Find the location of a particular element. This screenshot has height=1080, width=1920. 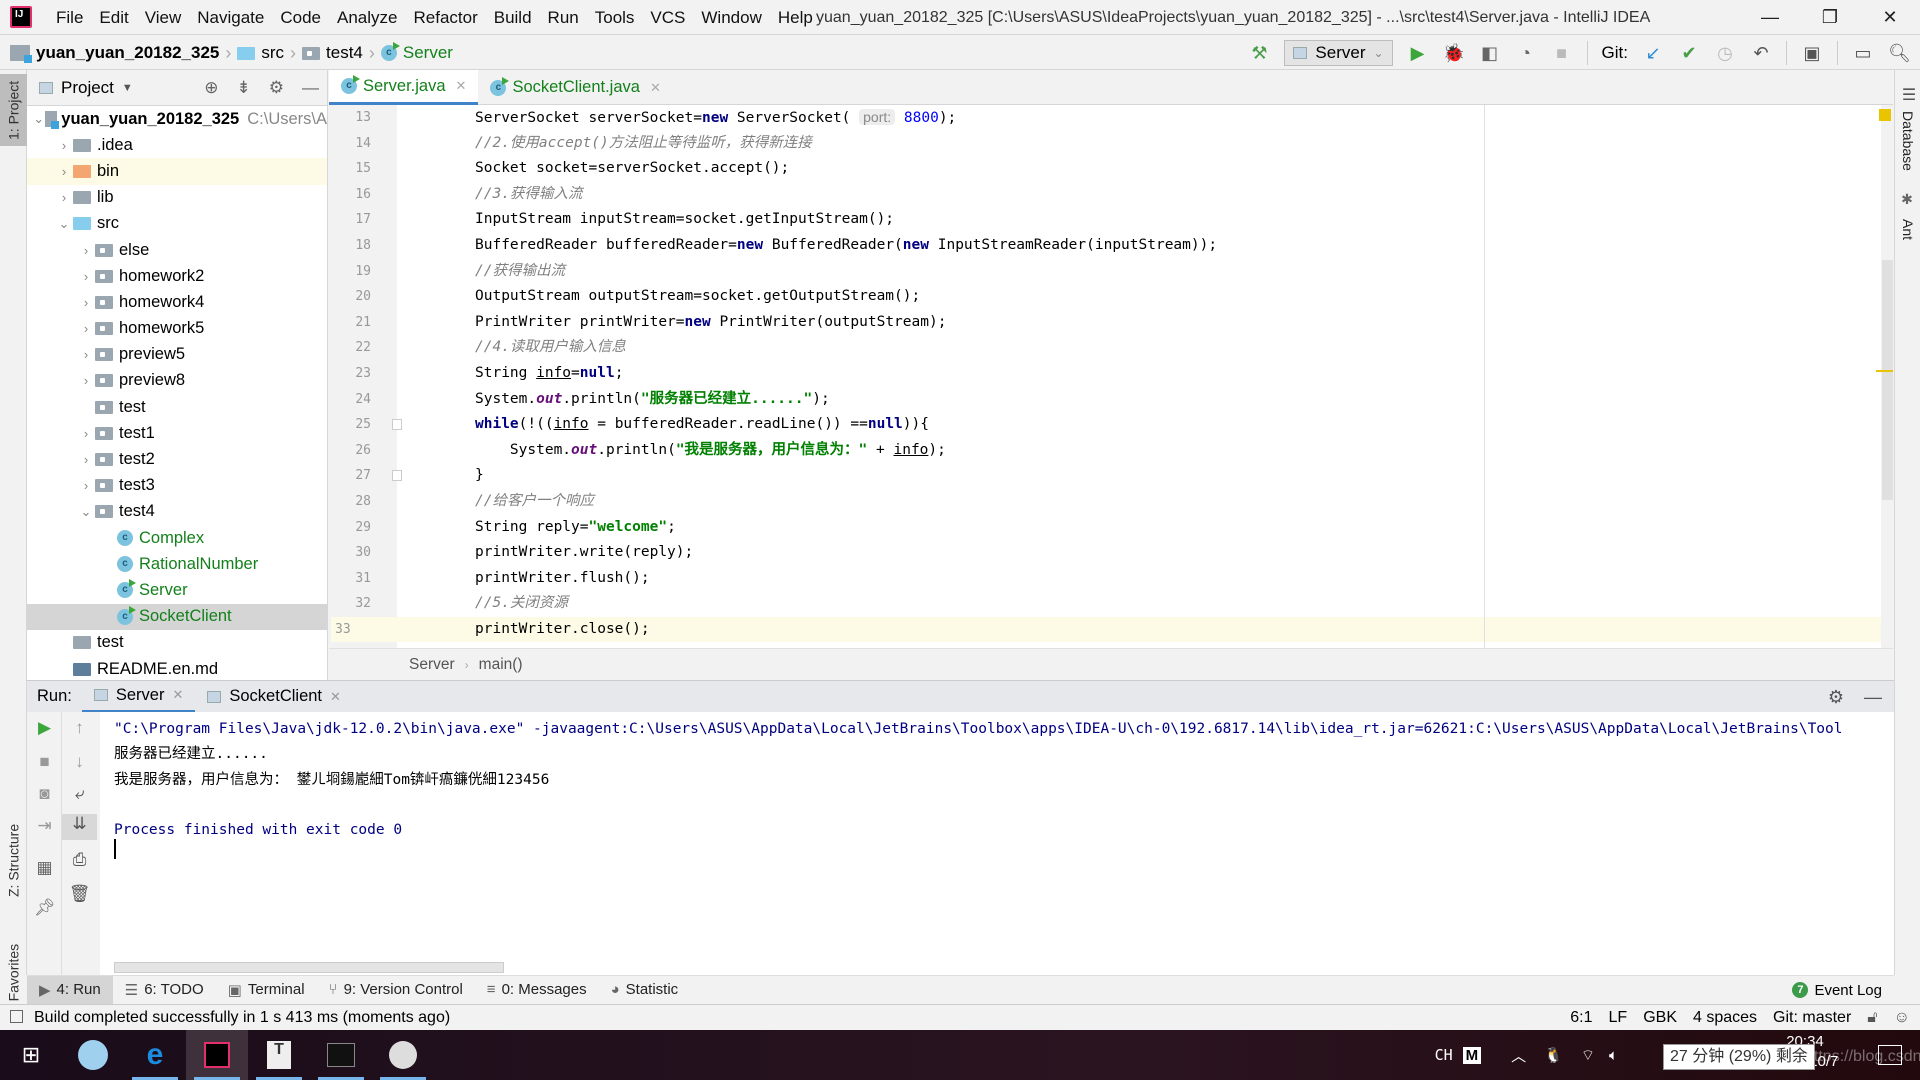

tree-item: › lib is located at coordinates (177, 198).